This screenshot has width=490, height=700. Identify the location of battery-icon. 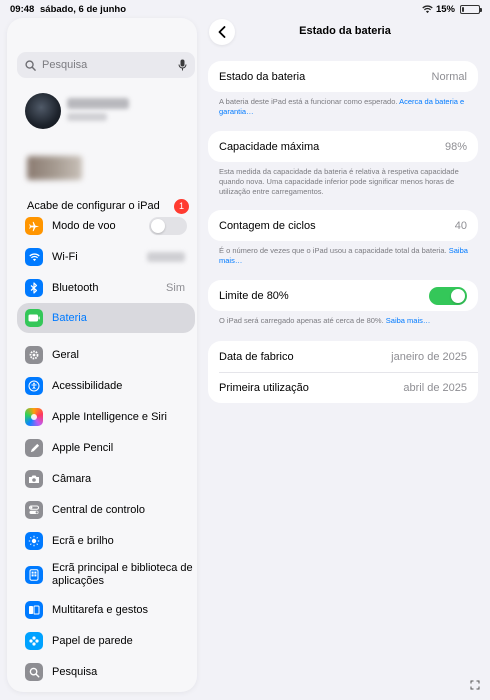
(34, 318).